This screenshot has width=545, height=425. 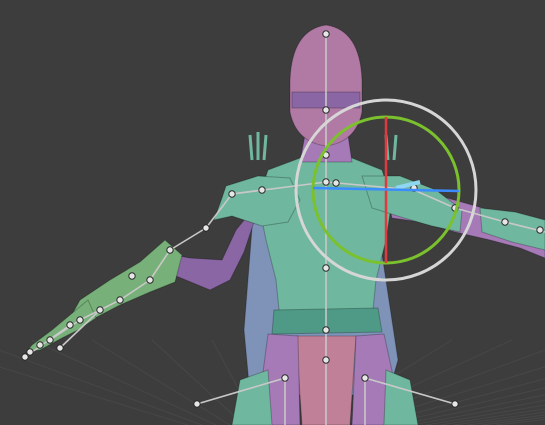 What do you see at coordinates (252, 397) in the screenshot?
I see `leg-armor-left` at bounding box center [252, 397].